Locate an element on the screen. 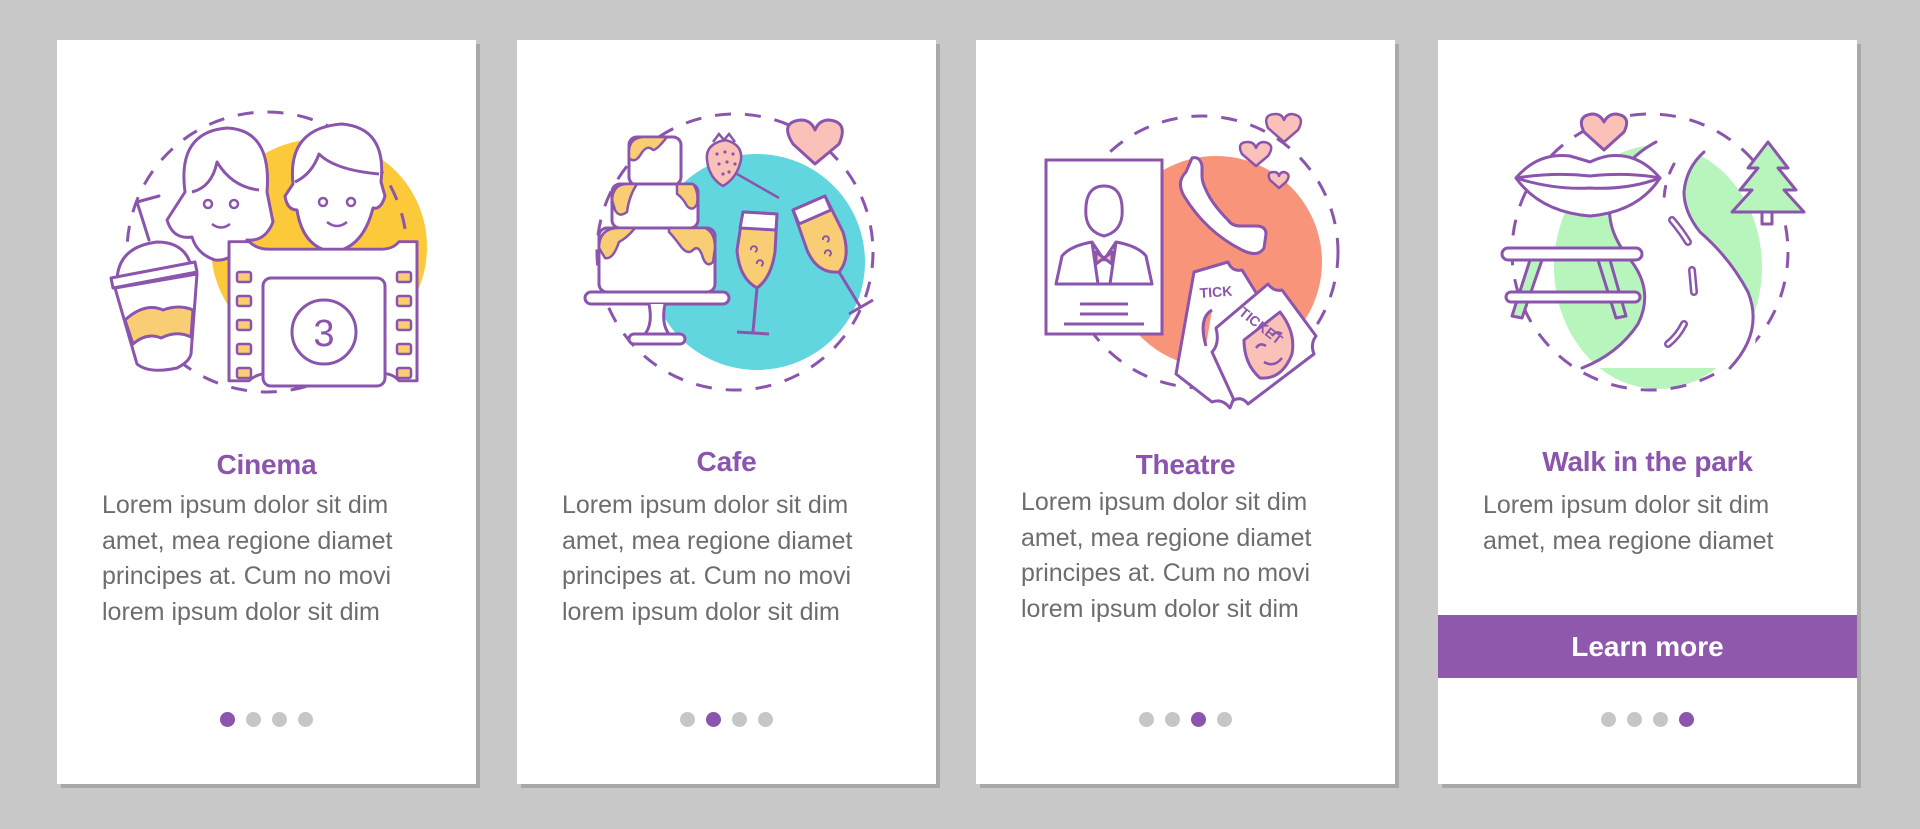  card-title: Cafe is located at coordinates (726, 461).